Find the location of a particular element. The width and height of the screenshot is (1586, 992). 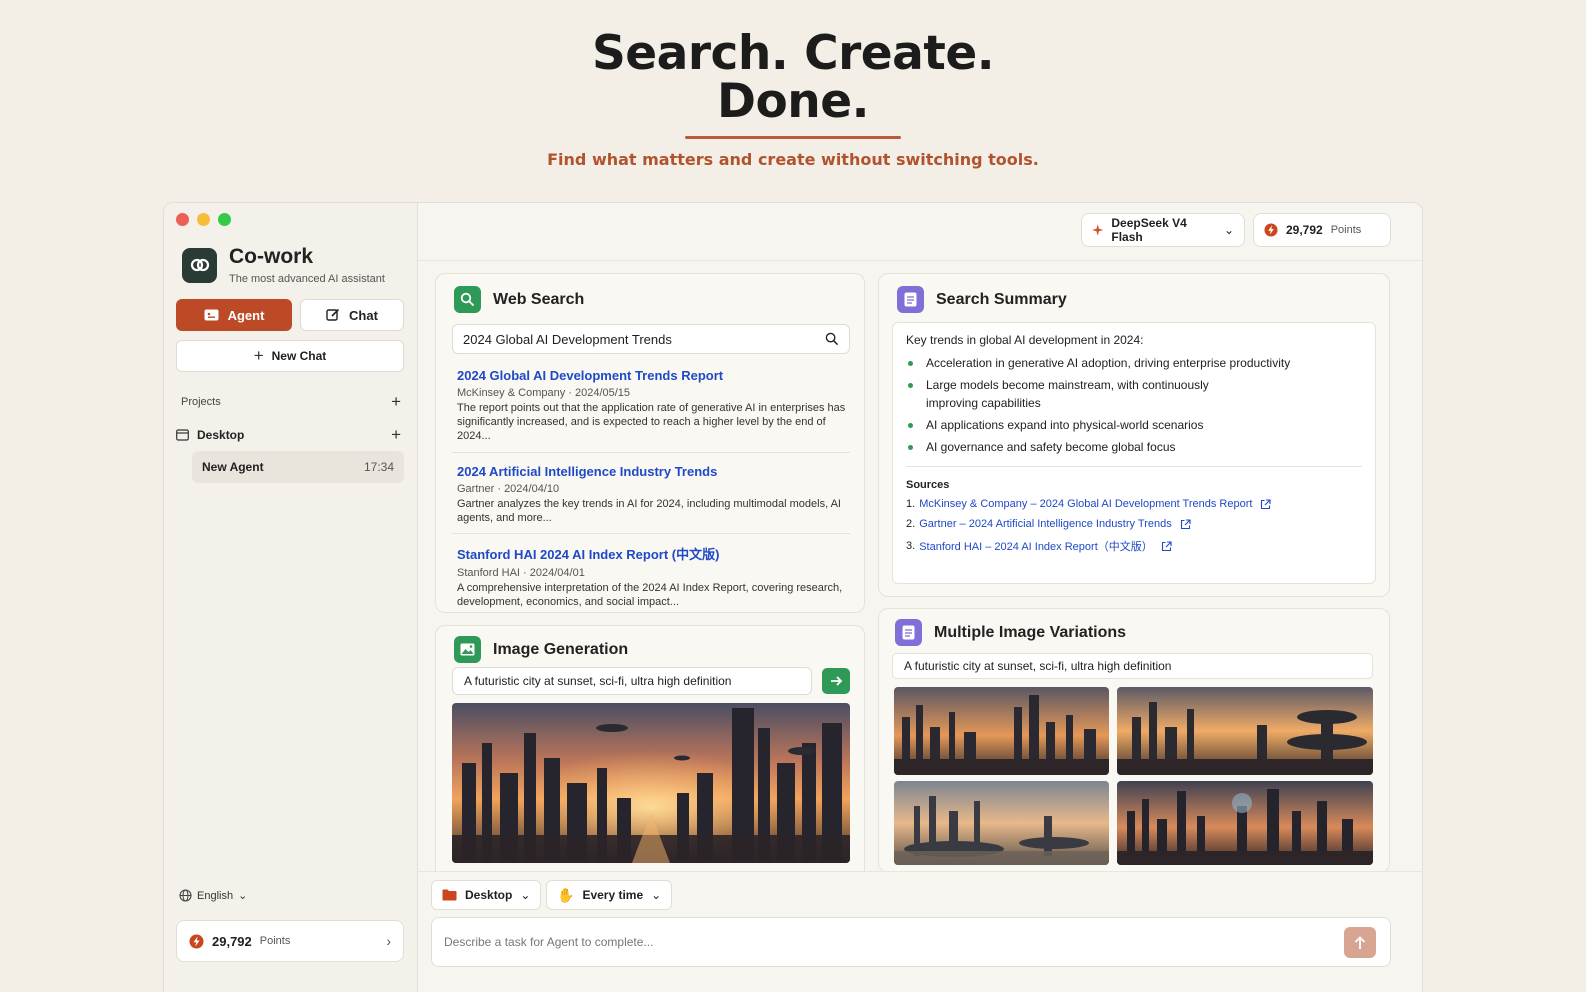

frequency-selector: ✋ Every time ⌄ is located at coordinates (609, 895).